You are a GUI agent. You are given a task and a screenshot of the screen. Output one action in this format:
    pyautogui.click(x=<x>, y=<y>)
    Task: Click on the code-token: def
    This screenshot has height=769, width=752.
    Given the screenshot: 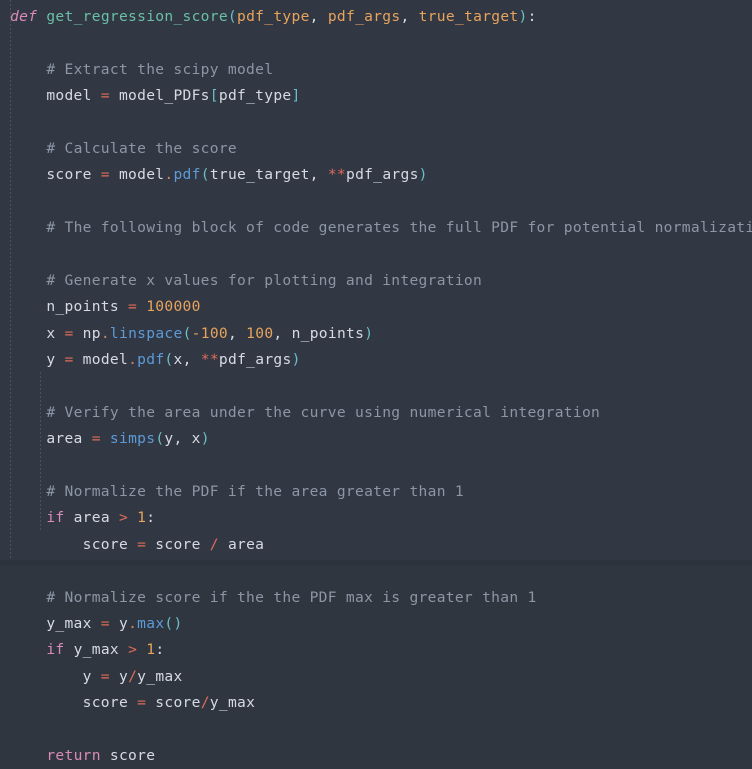 What is the action you would take?
    pyautogui.click(x=24, y=16)
    